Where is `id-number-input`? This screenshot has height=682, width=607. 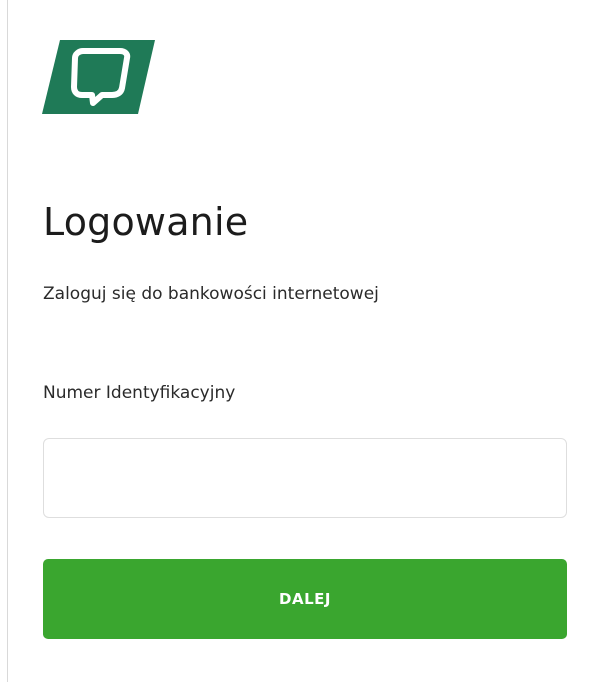 id-number-input is located at coordinates (305, 478).